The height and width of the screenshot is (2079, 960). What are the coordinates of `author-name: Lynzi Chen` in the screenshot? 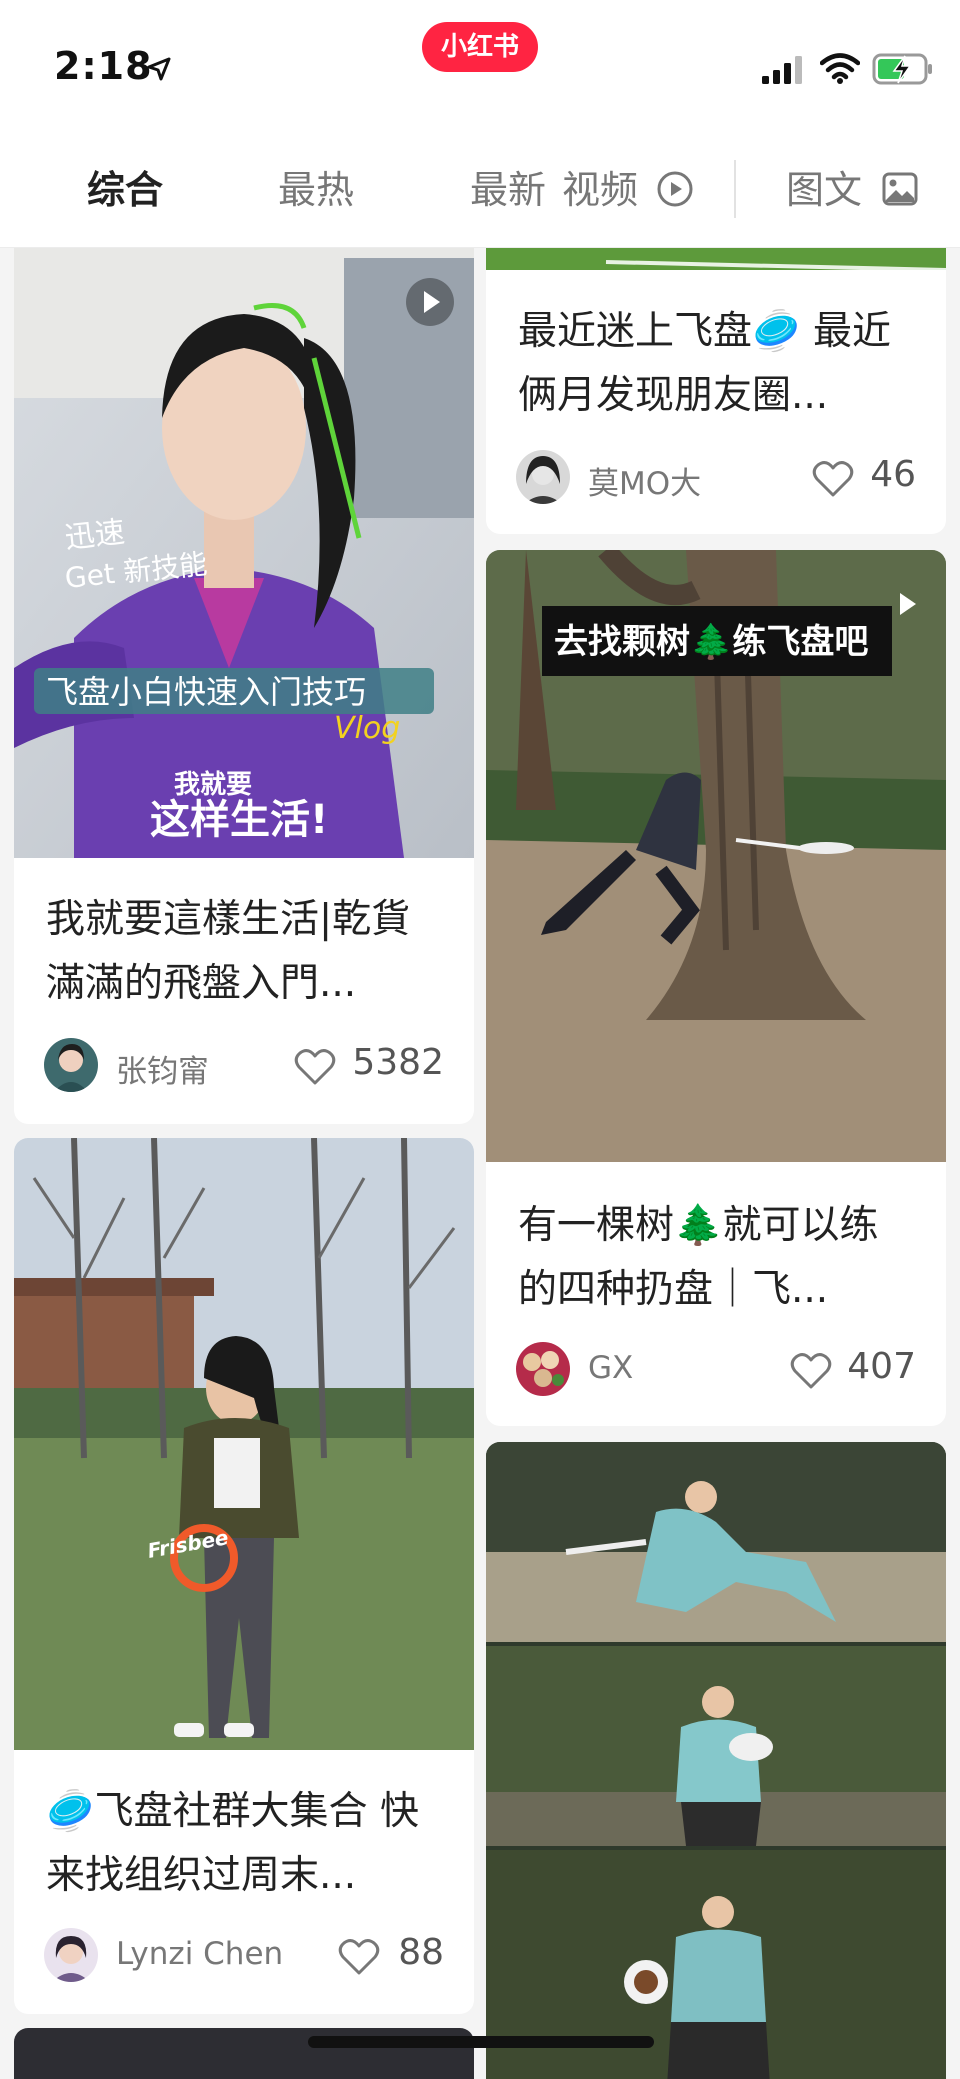 It's located at (199, 1954).